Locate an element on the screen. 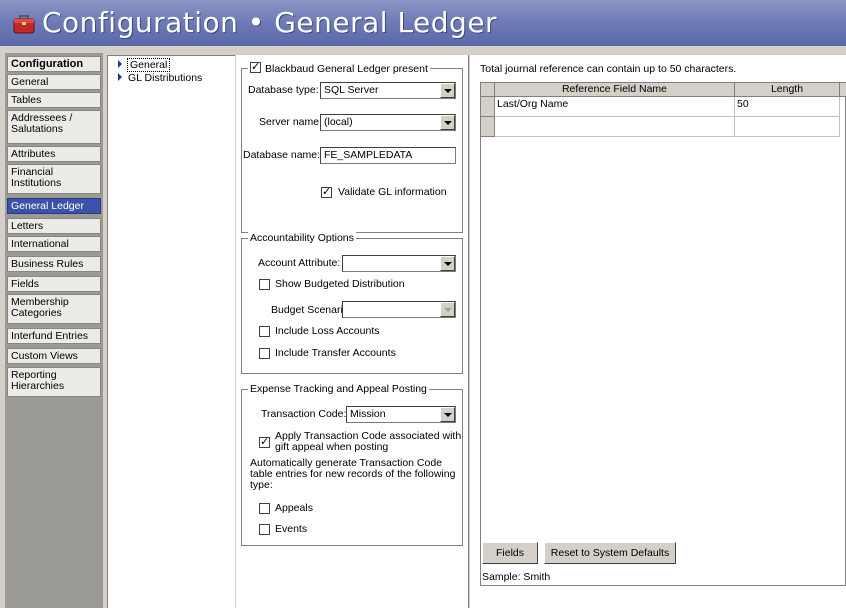  database-name-input: FE_SAMPLEDATA is located at coordinates (388, 155).